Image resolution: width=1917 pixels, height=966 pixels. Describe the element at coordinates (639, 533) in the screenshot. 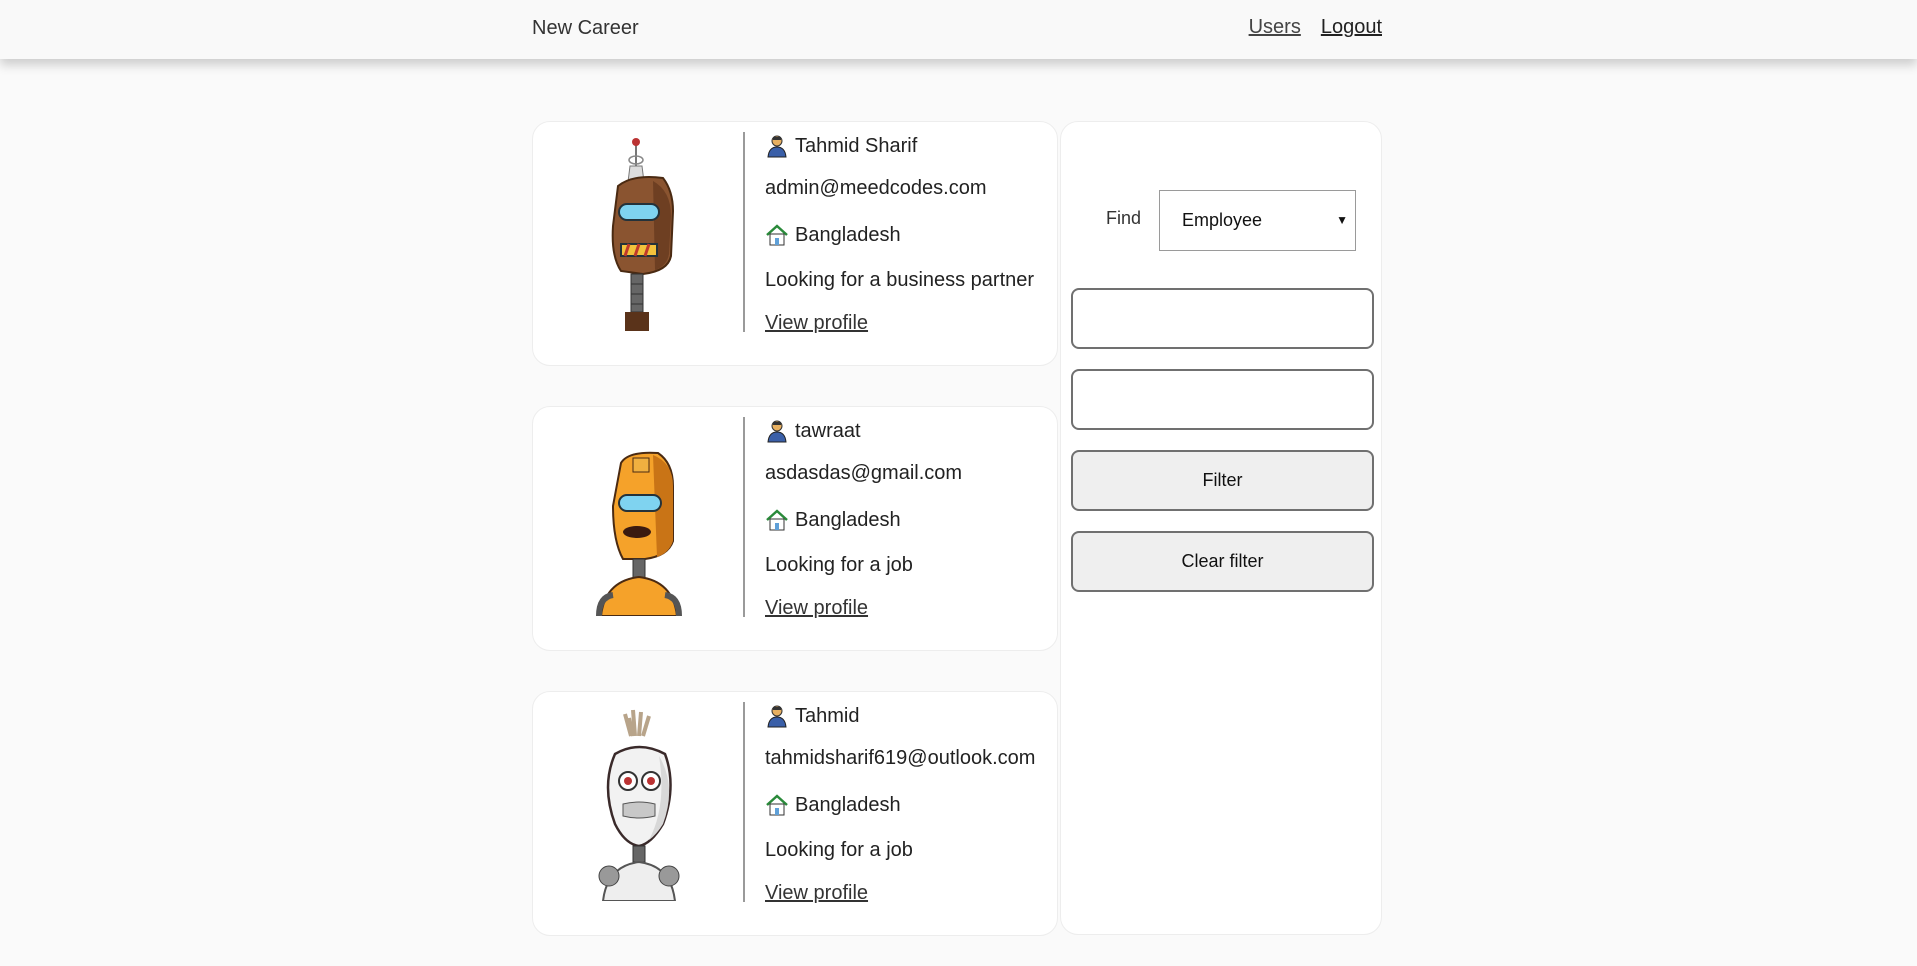

I see `robot-avatar-orange` at that location.